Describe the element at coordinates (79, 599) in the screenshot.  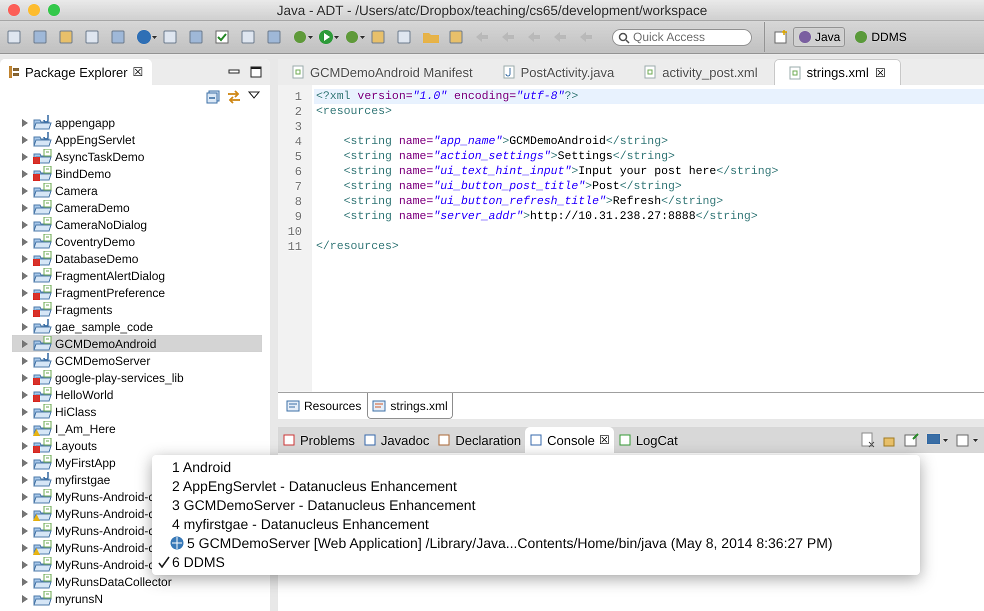
I see `project-item: myrunsN` at that location.